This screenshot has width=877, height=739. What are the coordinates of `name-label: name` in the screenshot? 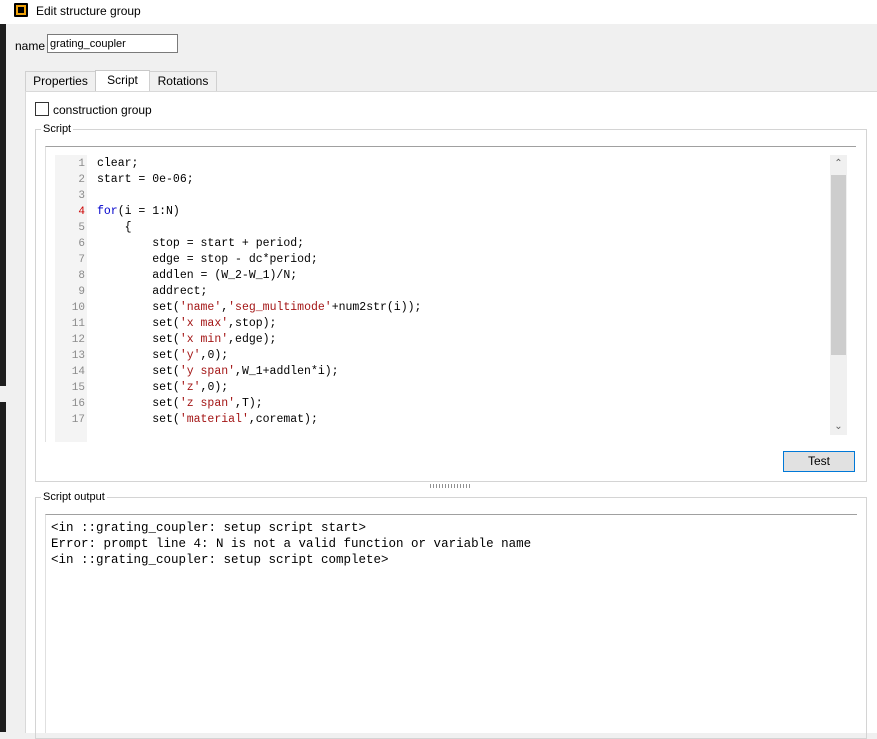 It's located at (30, 46).